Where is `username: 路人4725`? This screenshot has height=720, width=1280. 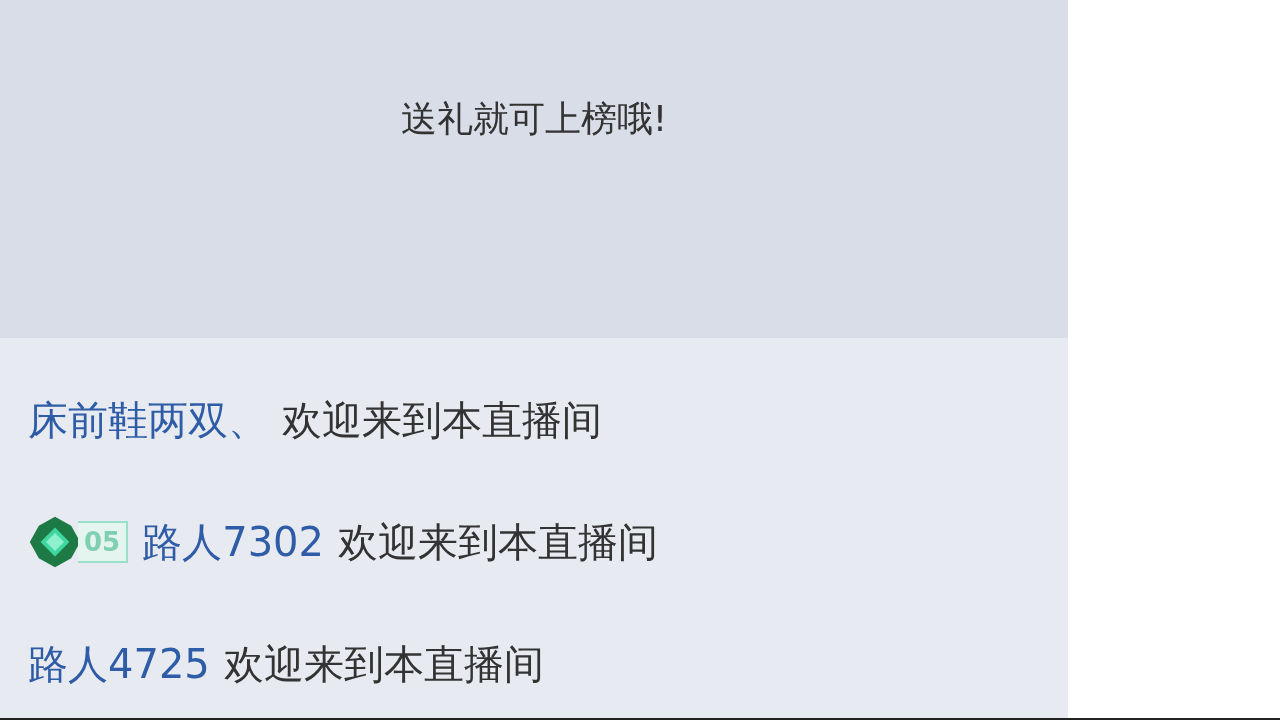
username: 路人4725 is located at coordinates (119, 664).